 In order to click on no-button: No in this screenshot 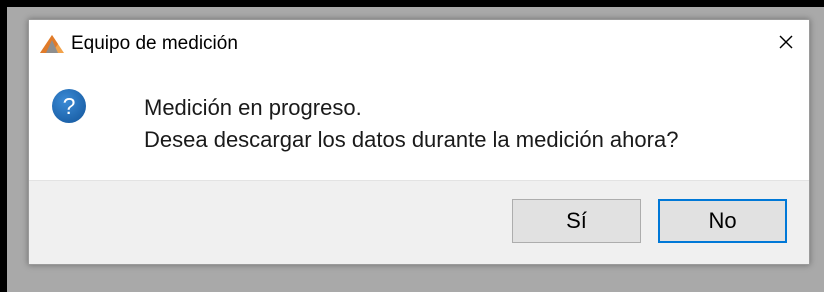, I will do `click(722, 221)`.